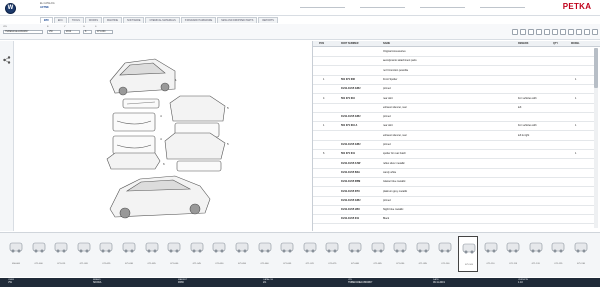 This screenshot has height=287, width=600. I want to click on table-row: exhaust silencer, rear left & right, so click(455, 136).